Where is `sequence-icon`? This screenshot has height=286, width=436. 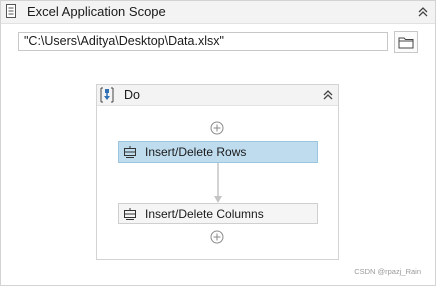 sequence-icon is located at coordinates (107, 95).